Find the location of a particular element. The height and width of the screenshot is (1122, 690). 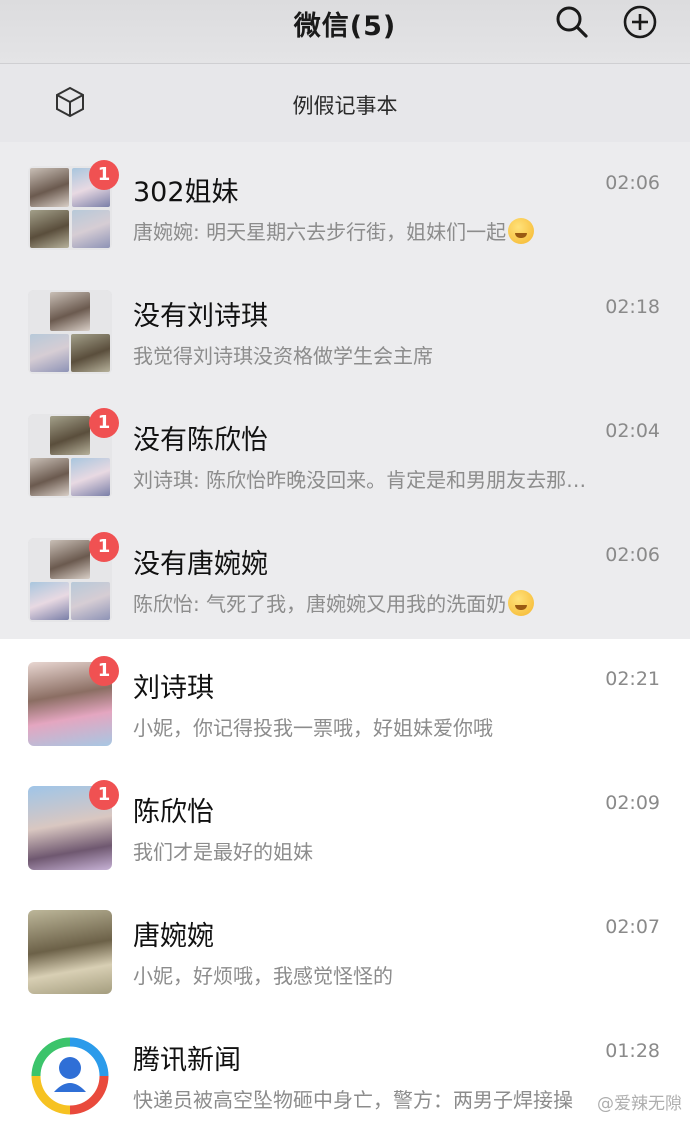

watermark: @爱辣无隙 is located at coordinates (639, 1104).